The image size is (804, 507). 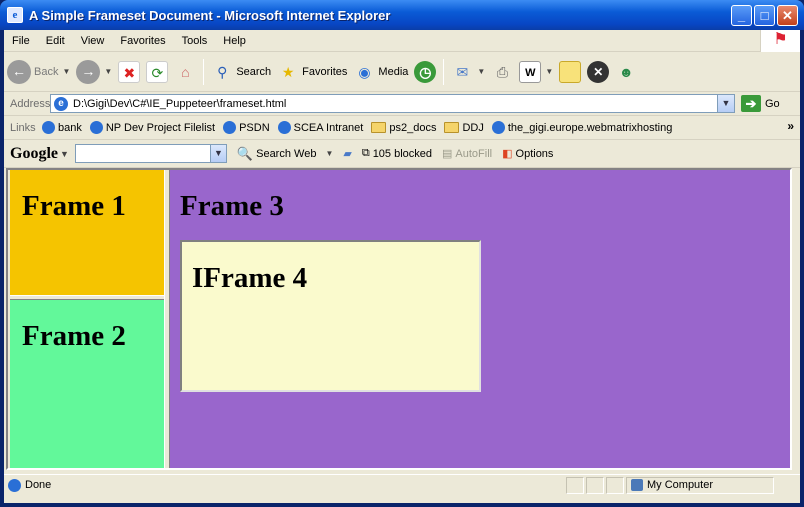 I want to click on options-icon: ◧, so click(x=507, y=154).